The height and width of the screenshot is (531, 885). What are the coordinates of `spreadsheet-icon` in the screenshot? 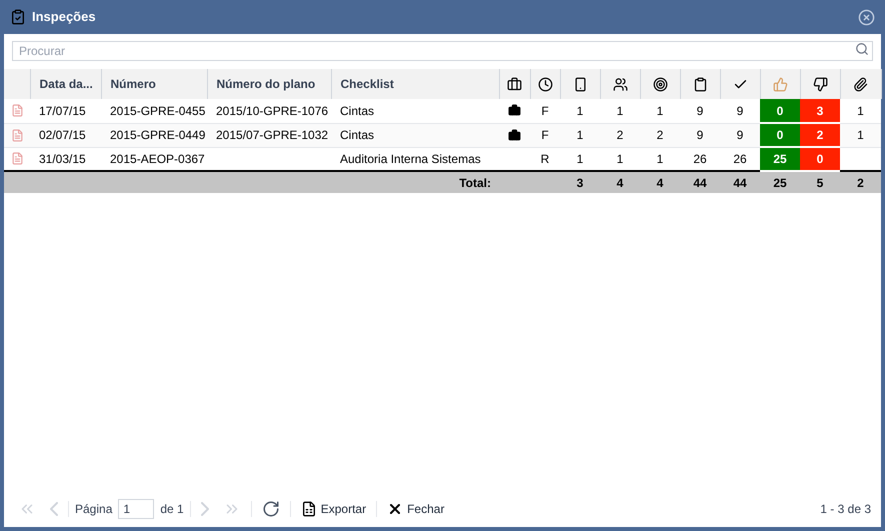 It's located at (308, 509).